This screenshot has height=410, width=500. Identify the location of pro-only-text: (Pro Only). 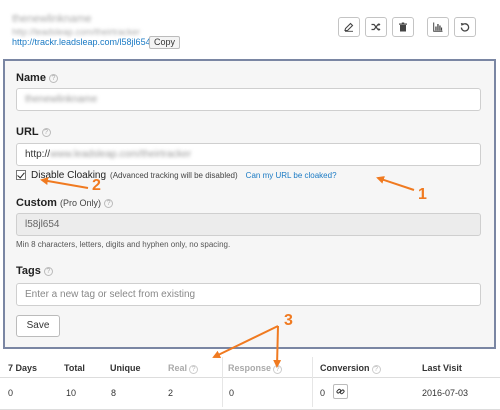
(81, 203).